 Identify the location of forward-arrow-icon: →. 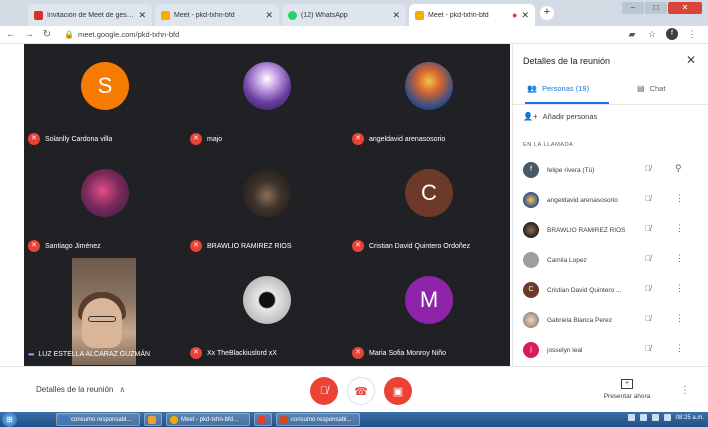
(29, 34).